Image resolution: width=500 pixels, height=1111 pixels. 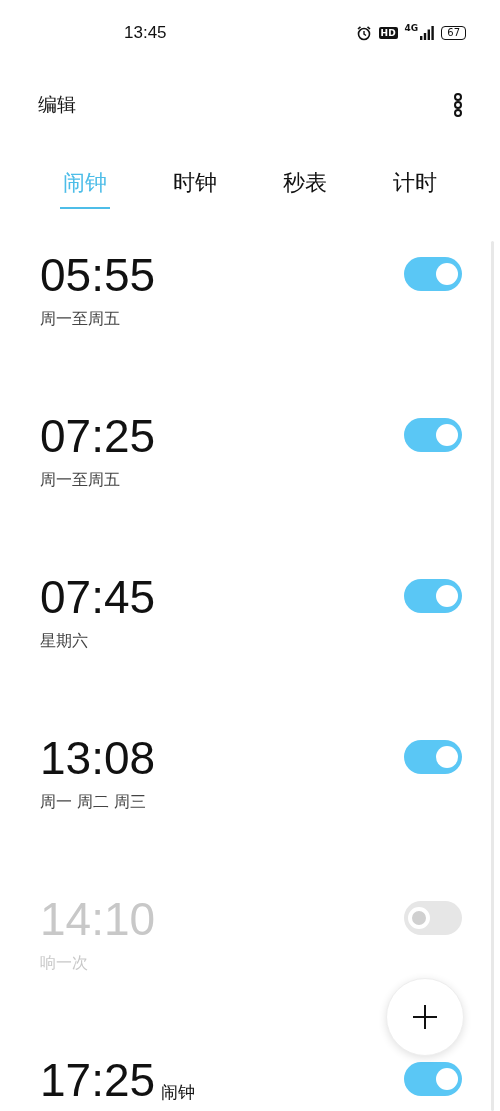 I want to click on alarm-time: 13:08, so click(x=98, y=758).